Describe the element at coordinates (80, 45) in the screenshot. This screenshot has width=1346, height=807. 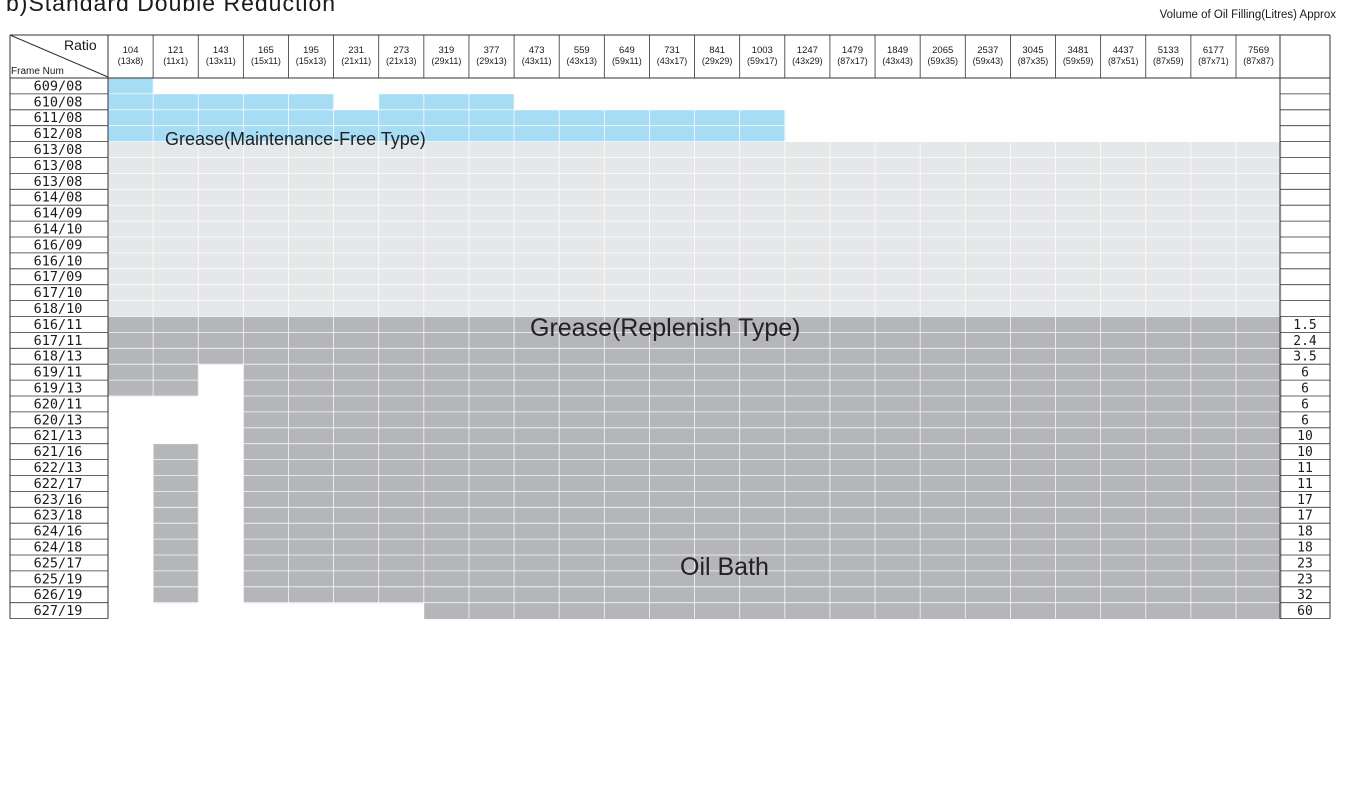
I see `header-ratio-label: Ratio` at that location.